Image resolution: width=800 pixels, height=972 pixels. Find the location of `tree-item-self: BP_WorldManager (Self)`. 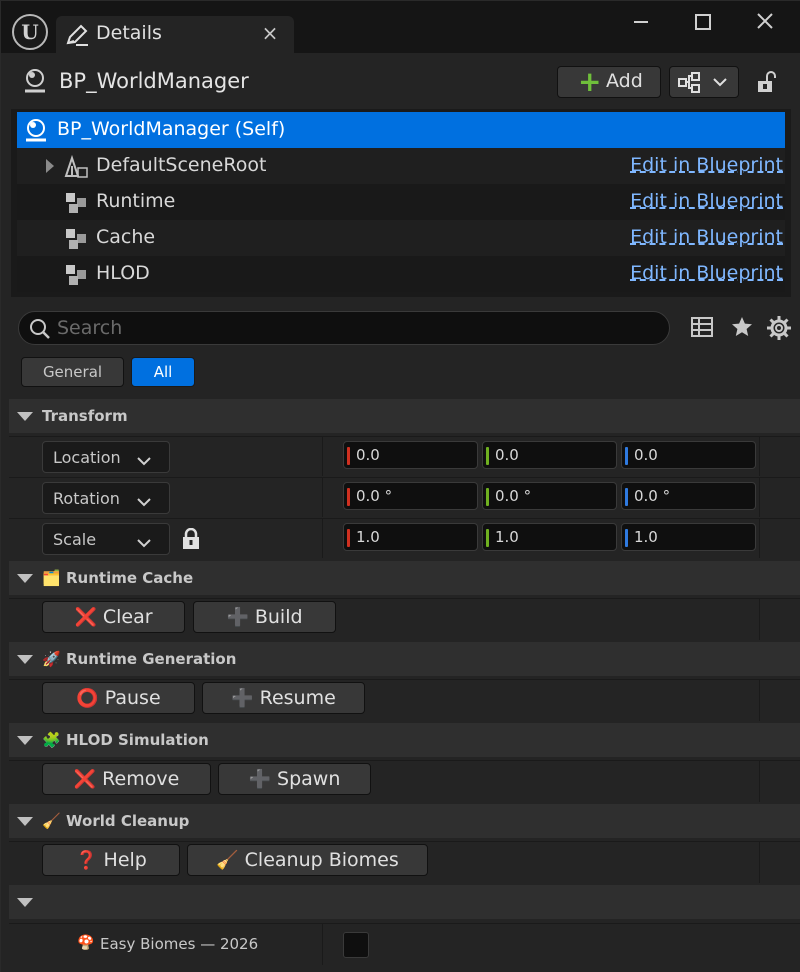

tree-item-self: BP_WorldManager (Self) is located at coordinates (401, 130).